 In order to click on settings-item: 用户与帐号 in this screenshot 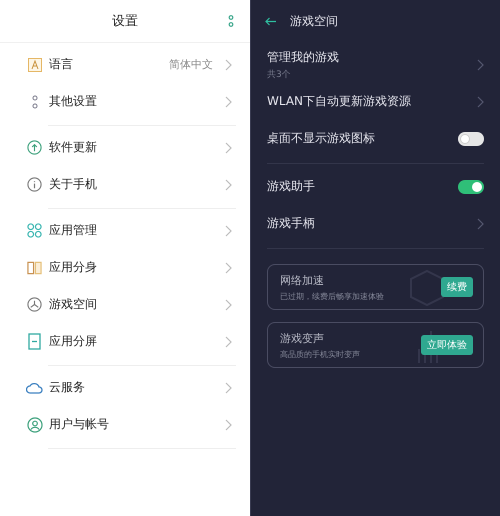, I will do `click(125, 424)`.